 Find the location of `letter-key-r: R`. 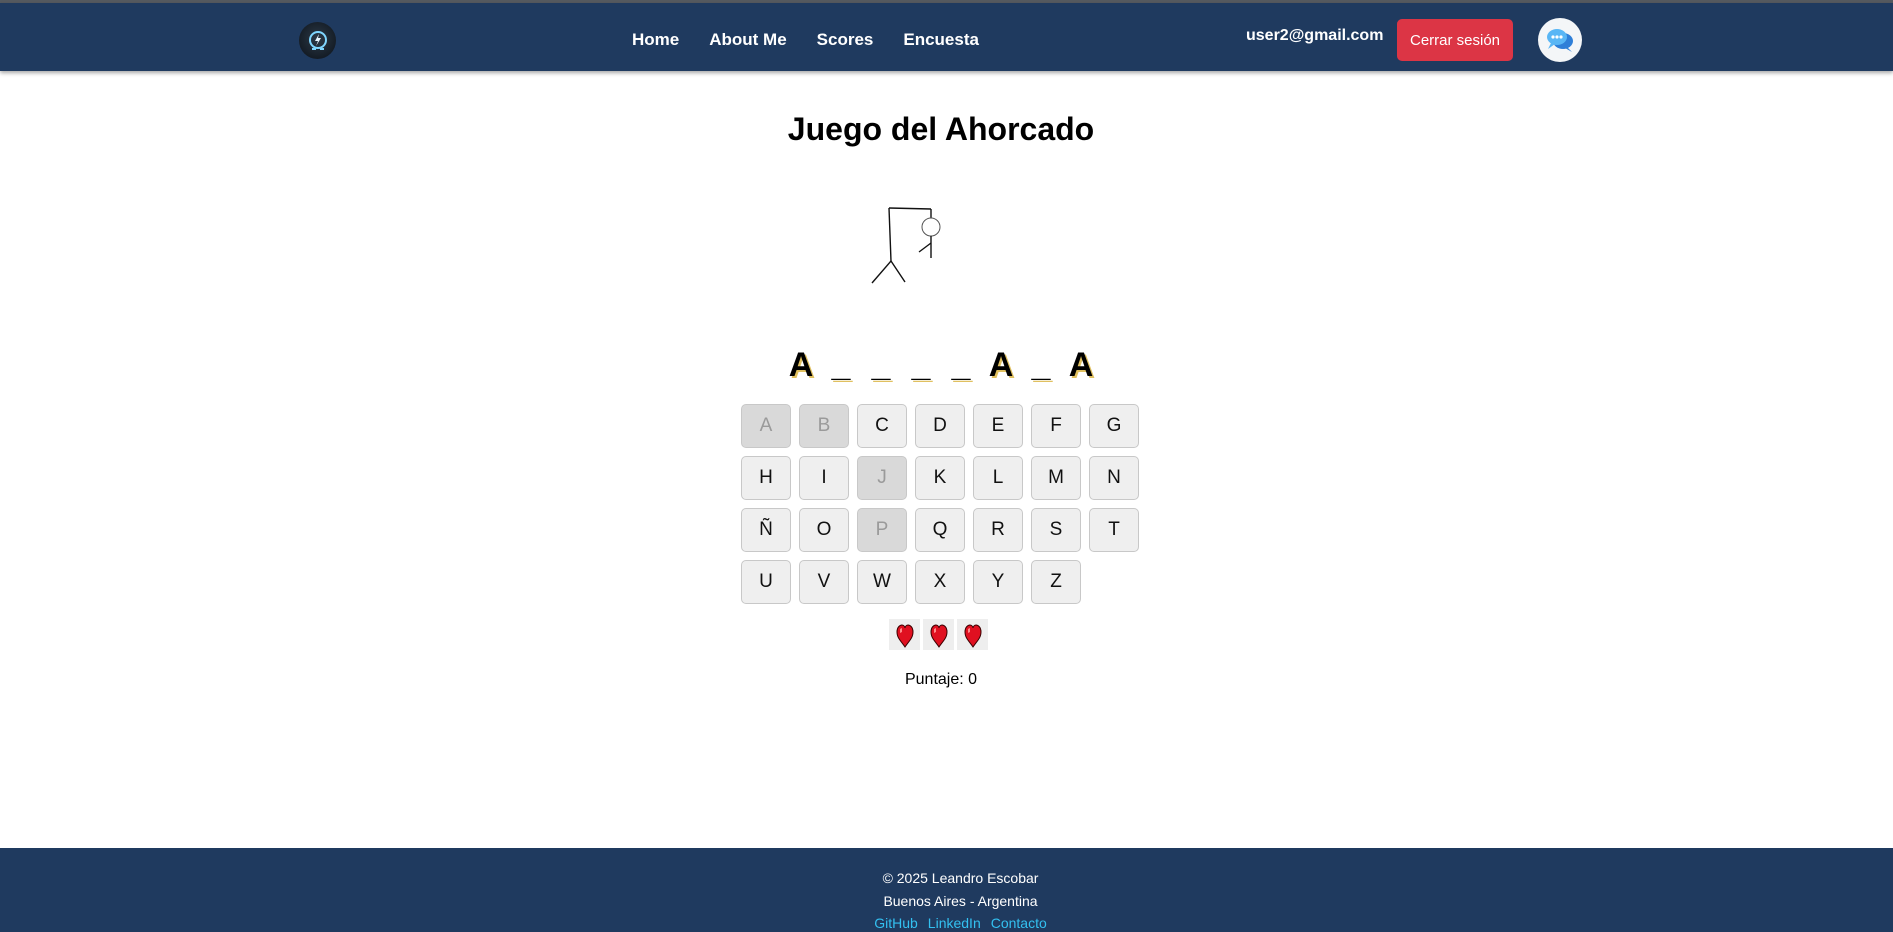

letter-key-r: R is located at coordinates (998, 530).